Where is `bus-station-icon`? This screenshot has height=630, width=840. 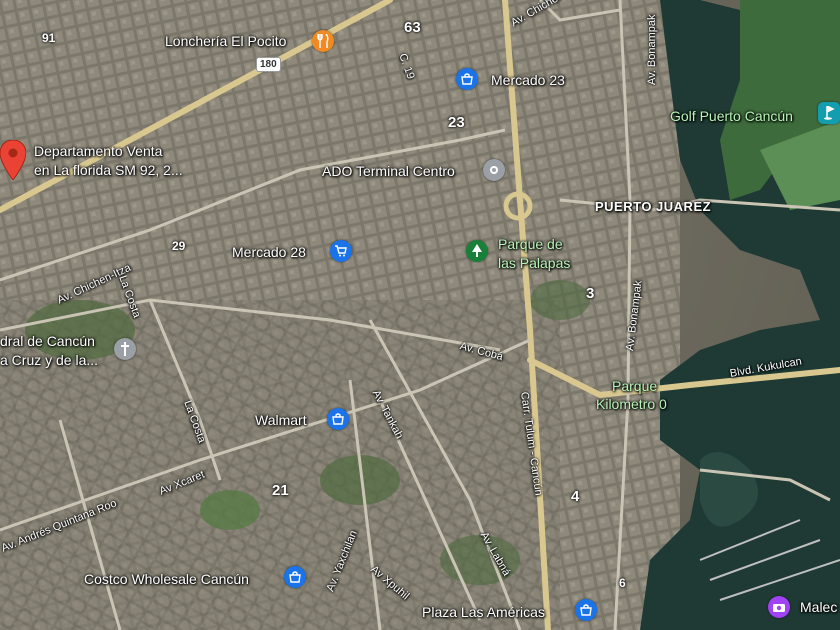
bus-station-icon is located at coordinates (494, 170).